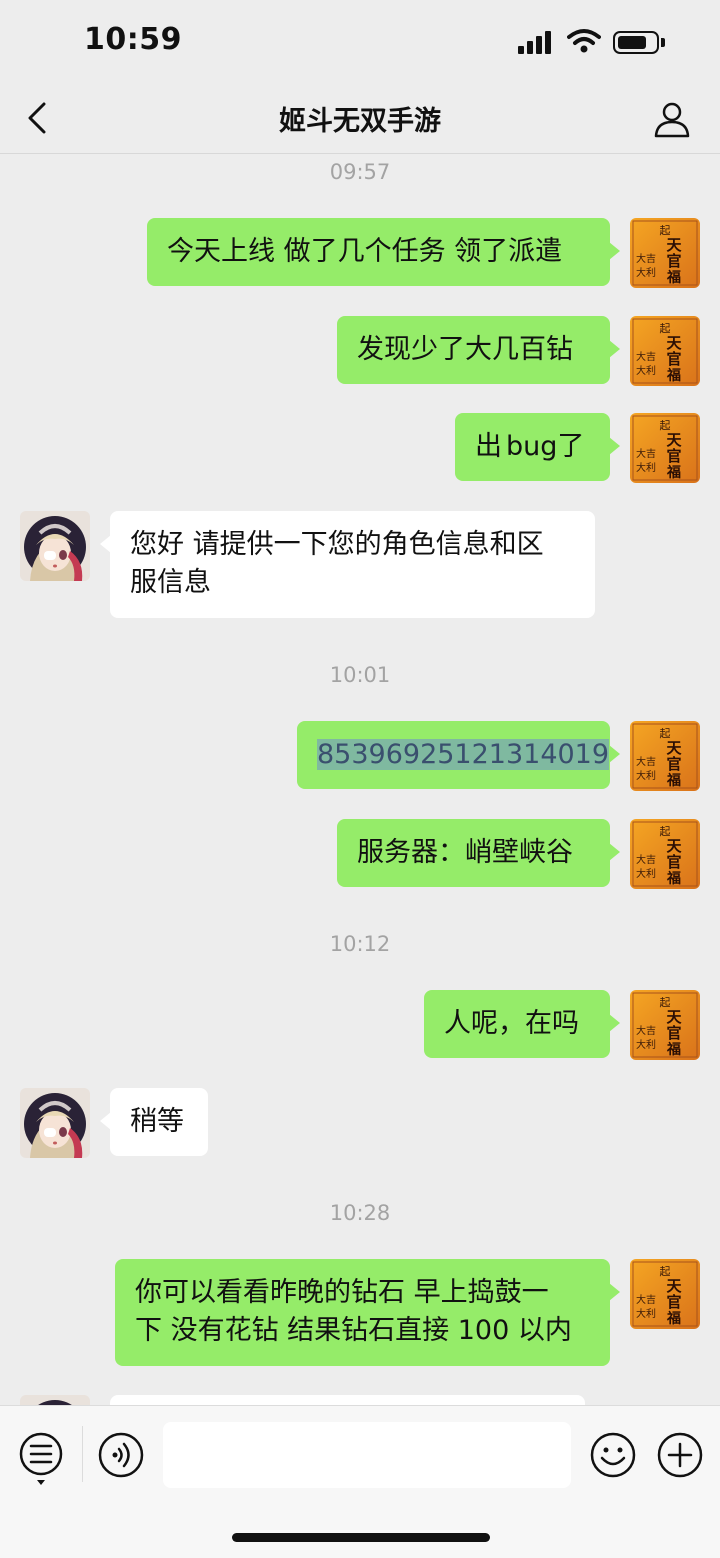 The height and width of the screenshot is (1558, 720). Describe the element at coordinates (360, 172) in the screenshot. I see `timestamp: 09:57` at that location.